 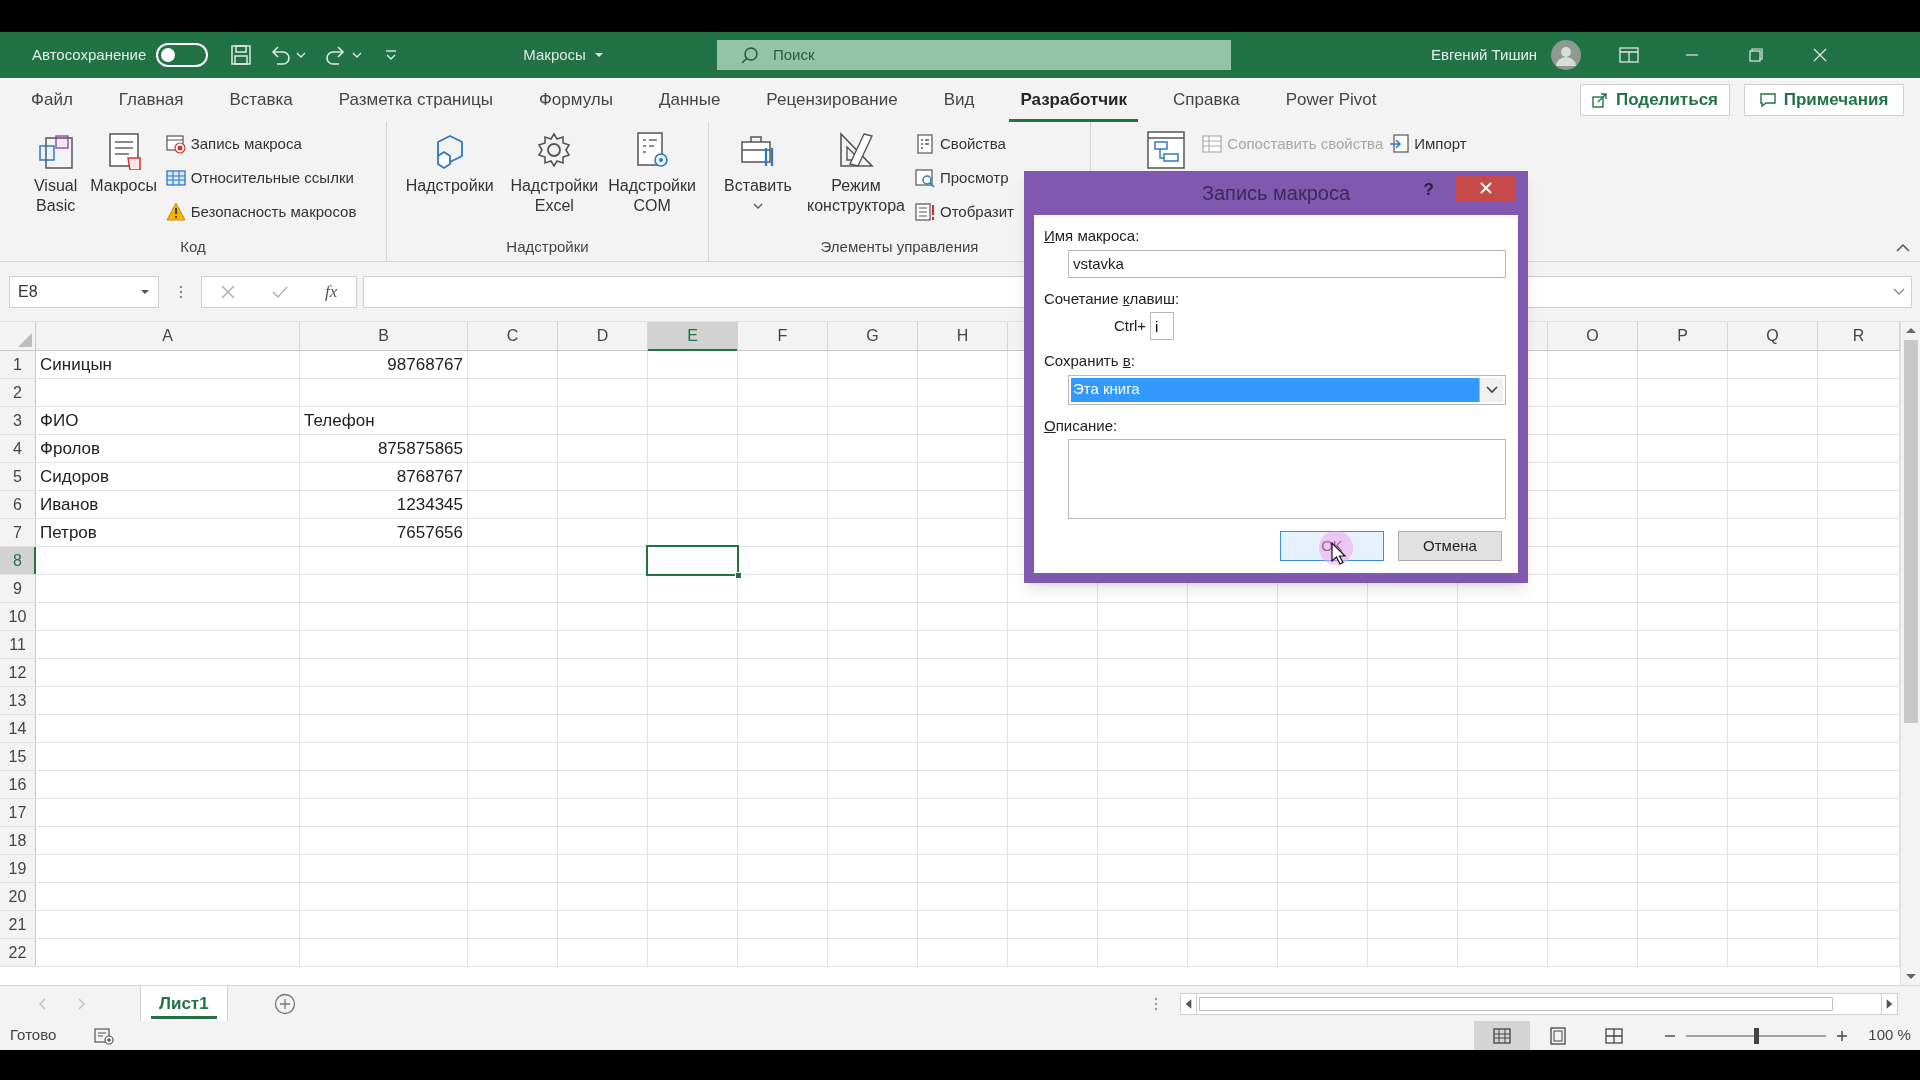 What do you see at coordinates (89, 54) in the screenshot?
I see `autosave-label: Автосохранение` at bounding box center [89, 54].